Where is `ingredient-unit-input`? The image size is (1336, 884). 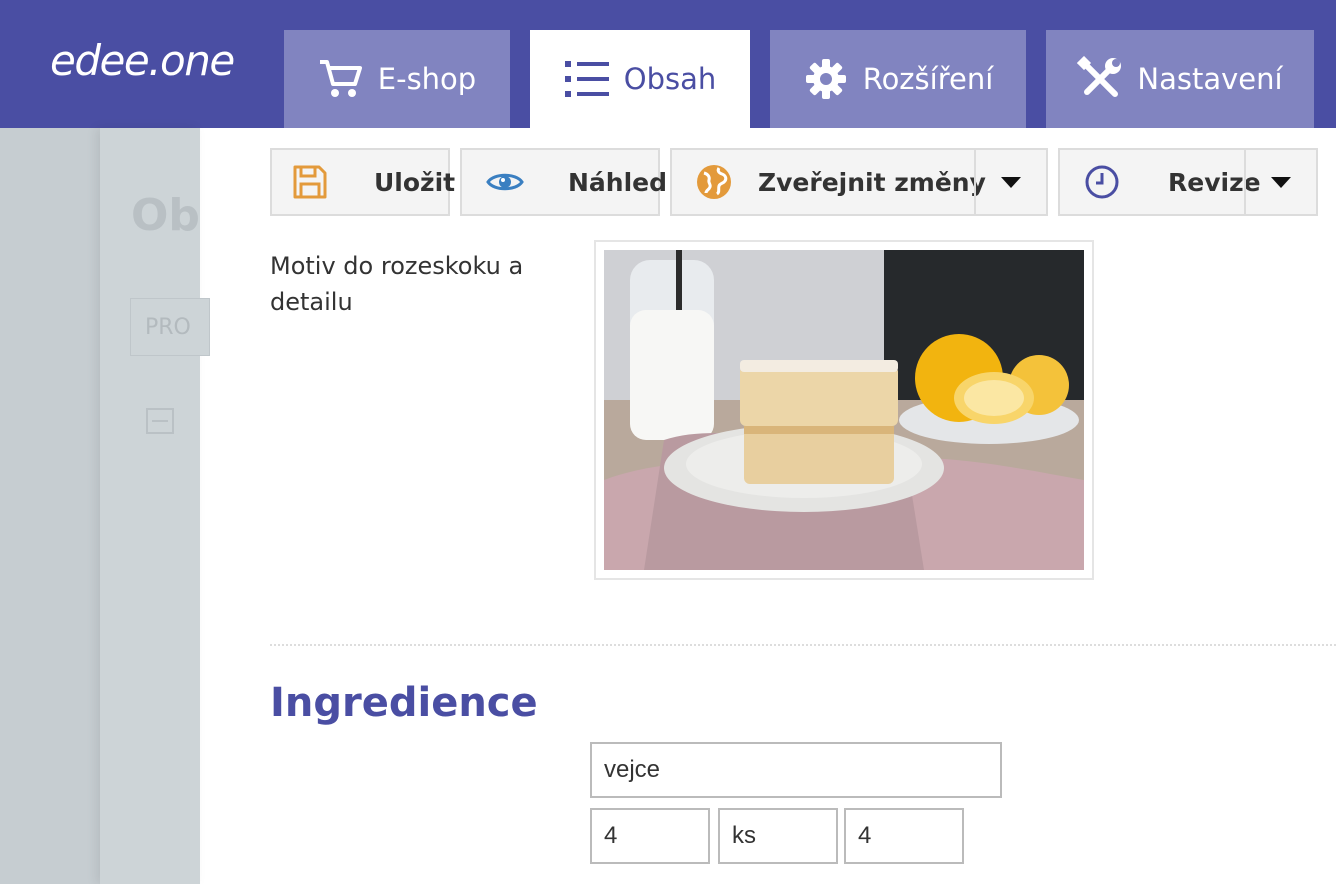
ingredient-unit-input is located at coordinates (778, 836).